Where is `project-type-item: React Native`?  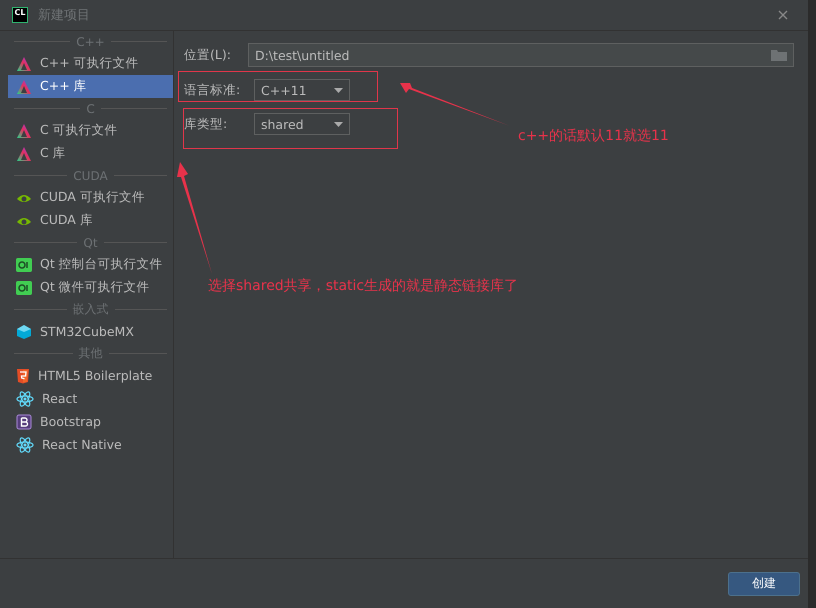
project-type-item: React Native is located at coordinates (90, 444).